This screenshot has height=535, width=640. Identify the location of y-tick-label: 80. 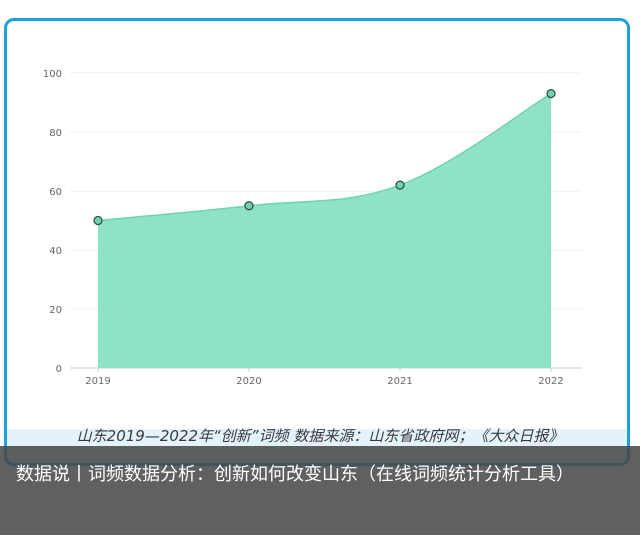
(55, 133).